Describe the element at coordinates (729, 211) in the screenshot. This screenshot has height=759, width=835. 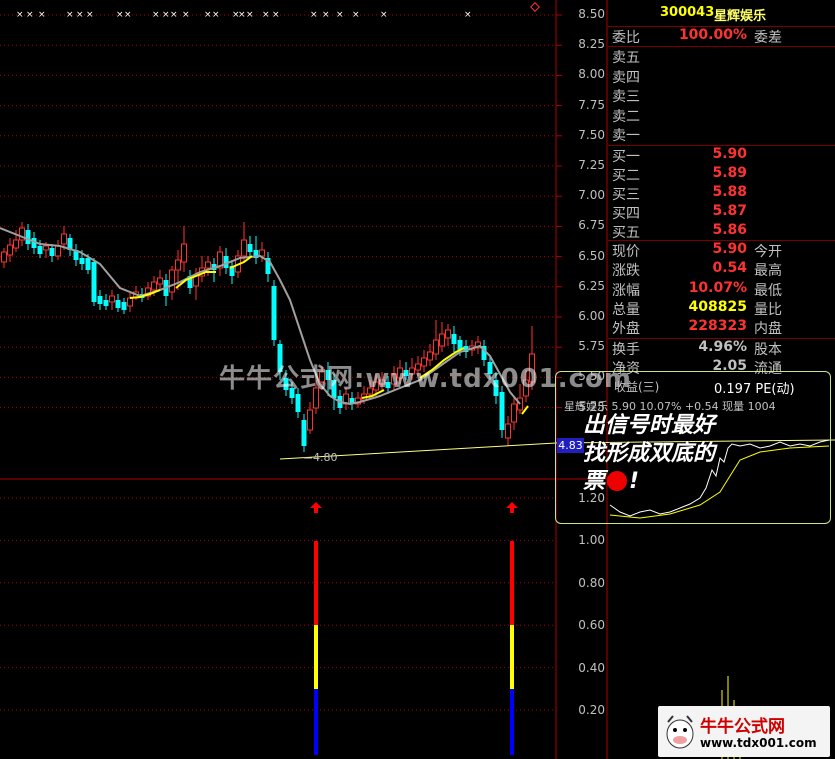
I see `buy-row-value: 5.87` at that location.